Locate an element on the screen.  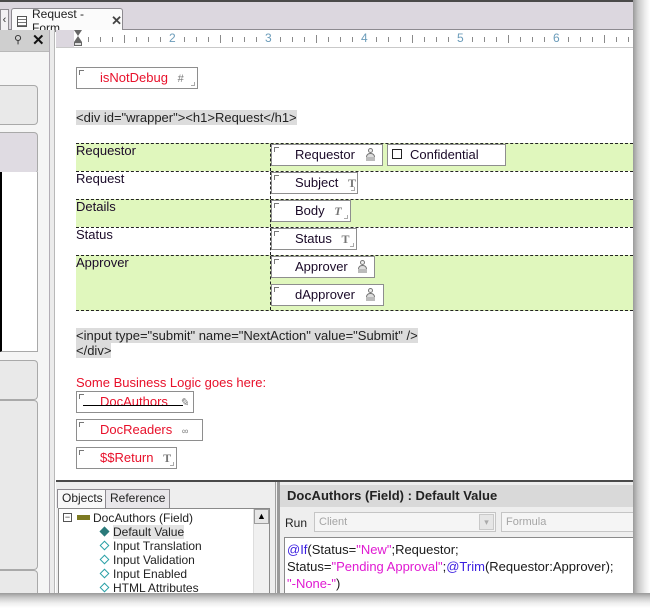
field-name: $$Return is located at coordinates (127, 457).